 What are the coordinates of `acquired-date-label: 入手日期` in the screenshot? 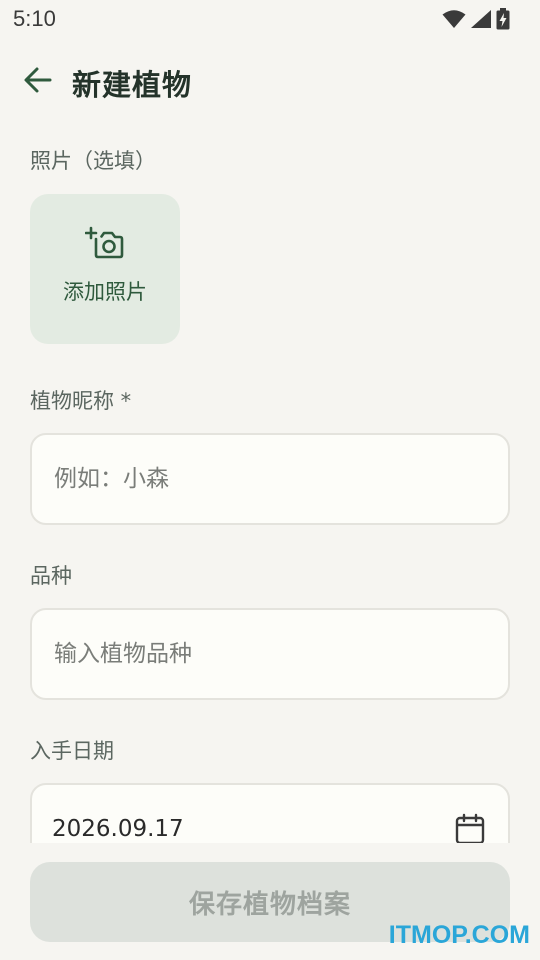 It's located at (72, 751).